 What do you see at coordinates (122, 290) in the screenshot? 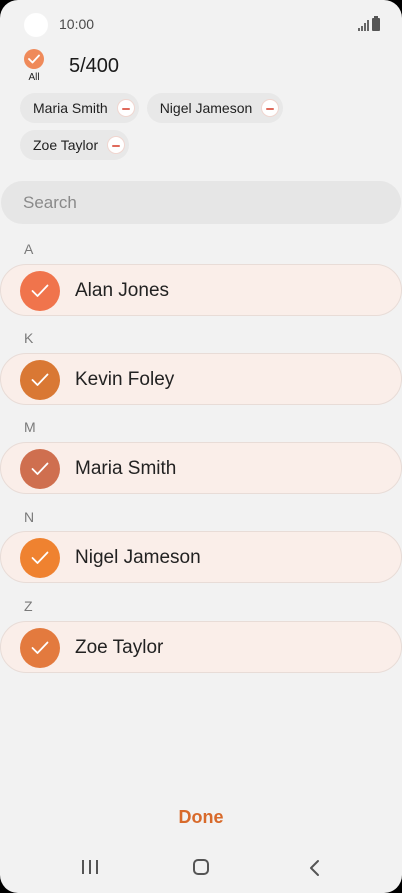
I see `contact-name: Alan Jones` at bounding box center [122, 290].